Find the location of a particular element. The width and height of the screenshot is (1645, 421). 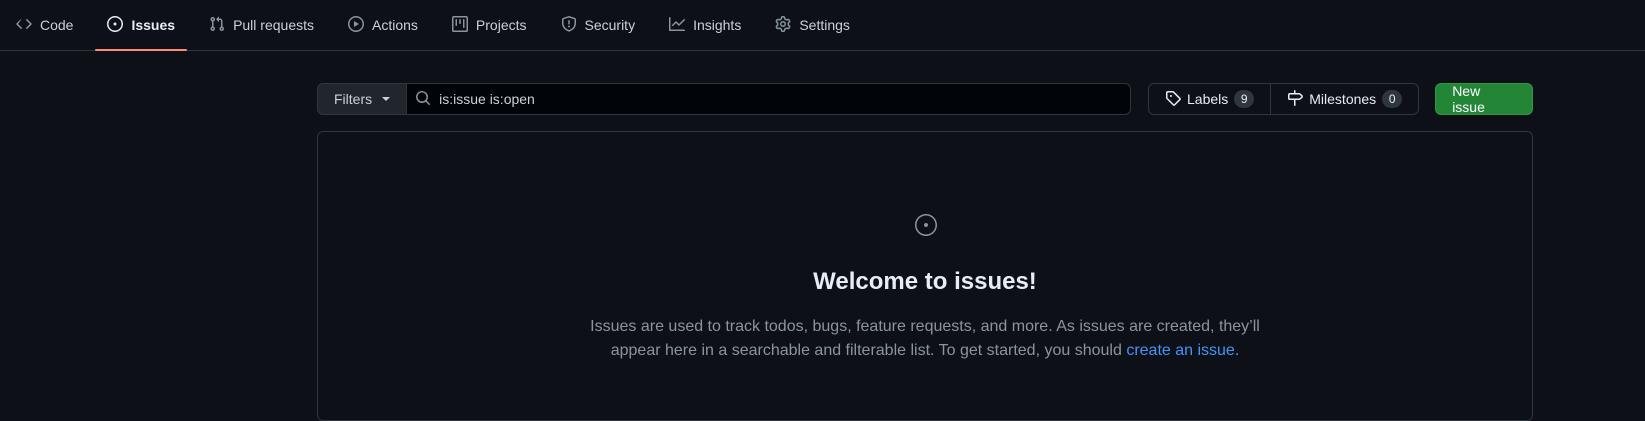

search-input is located at coordinates (784, 99).